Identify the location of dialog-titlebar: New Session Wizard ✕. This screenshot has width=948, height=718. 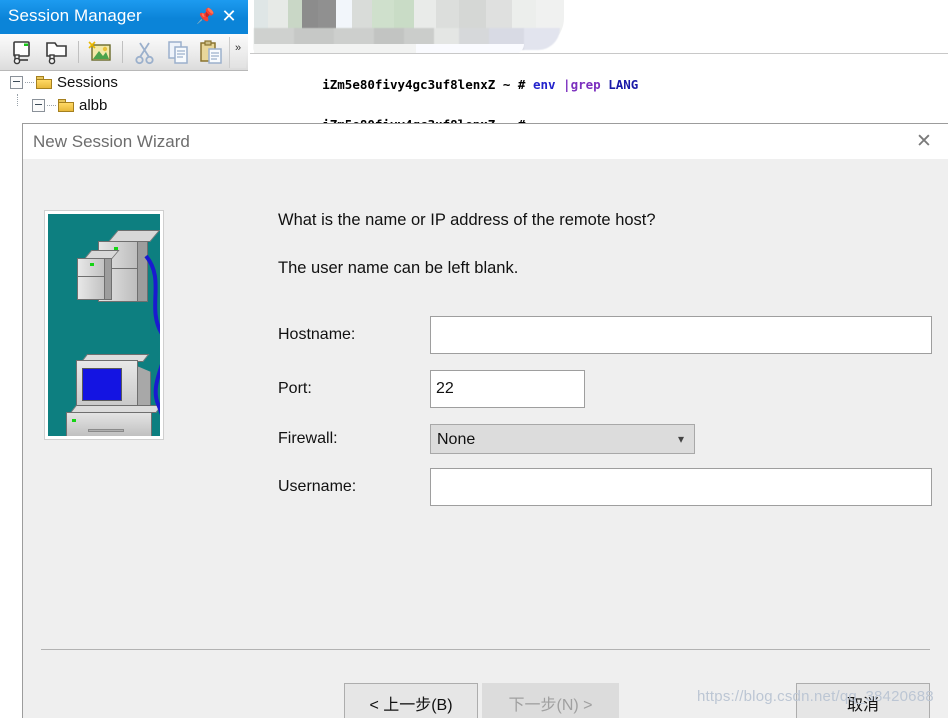
(485, 141).